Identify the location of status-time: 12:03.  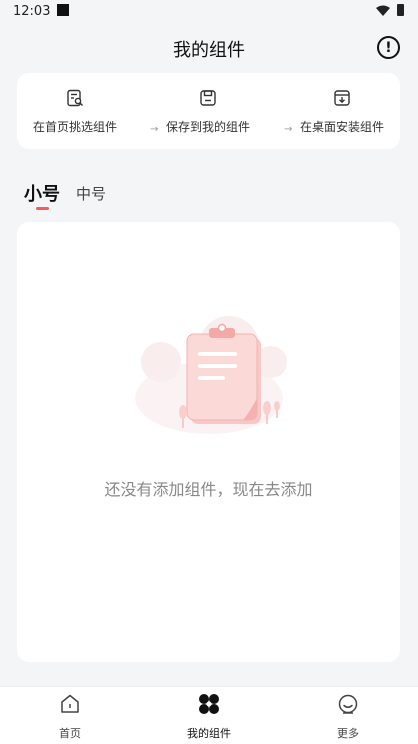
(32, 11).